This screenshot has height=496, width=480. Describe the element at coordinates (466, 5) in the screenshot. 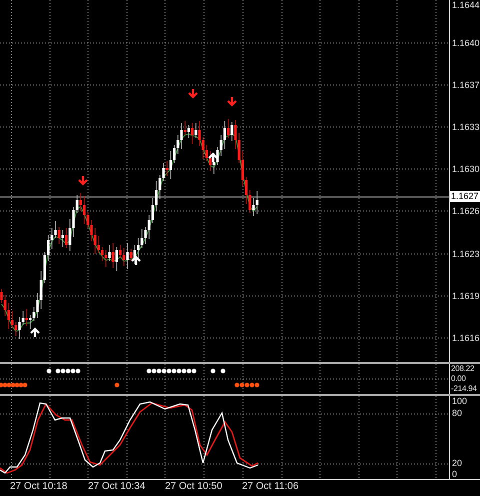

I see `price-label: 1.1644` at that location.